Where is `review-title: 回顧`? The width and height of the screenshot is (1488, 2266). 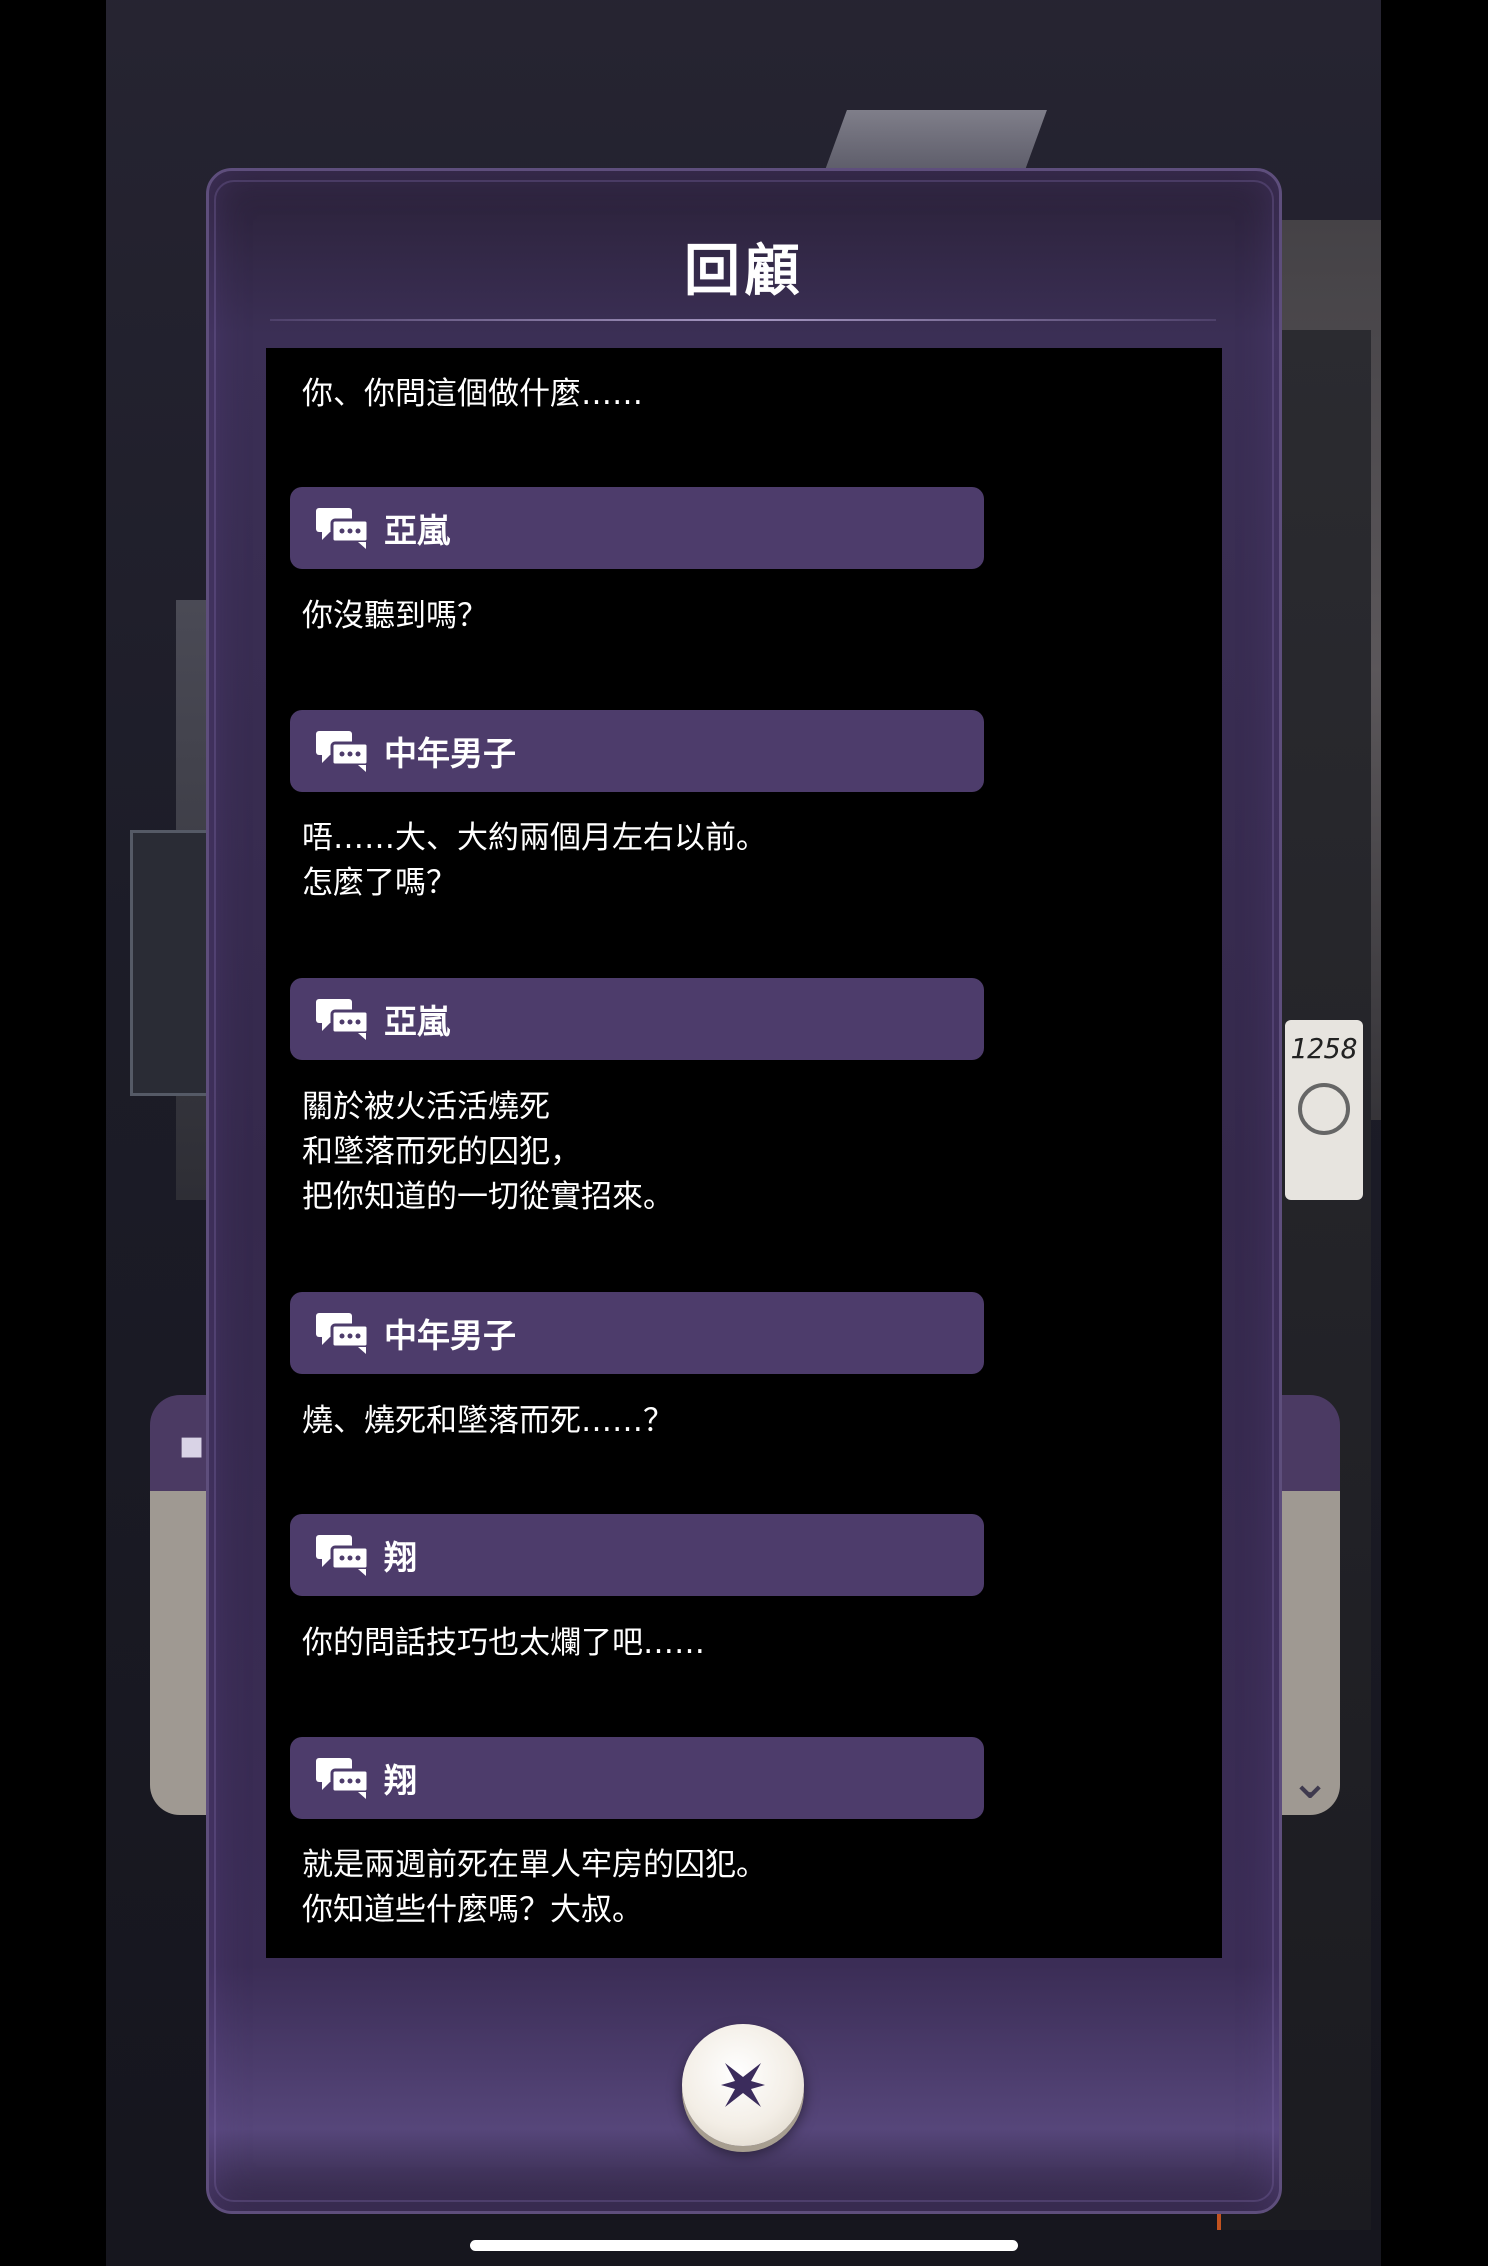
review-title: 回顧 is located at coordinates (744, 271).